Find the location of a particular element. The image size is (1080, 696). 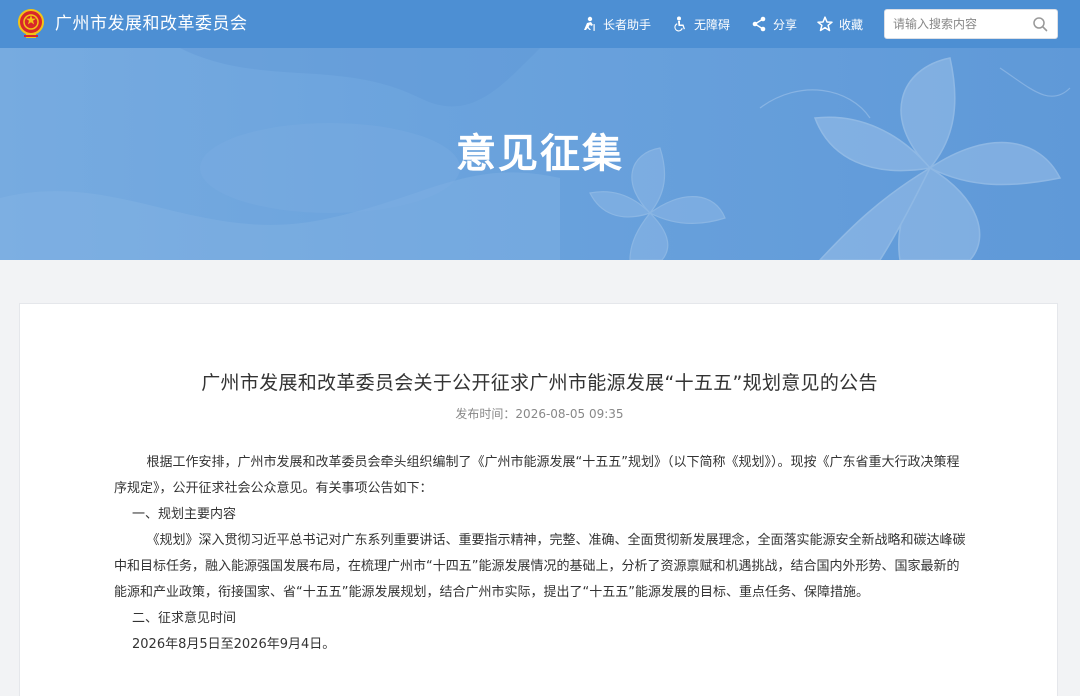

brand: 广州市发展和改革委员会 is located at coordinates (133, 24).